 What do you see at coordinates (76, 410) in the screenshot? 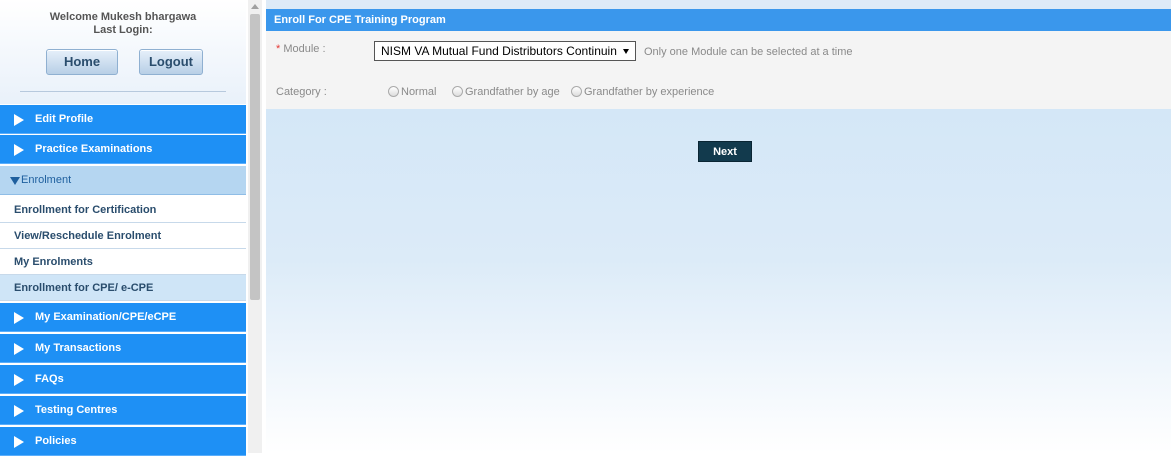
I see `menu-item-label: Testing Centres` at bounding box center [76, 410].